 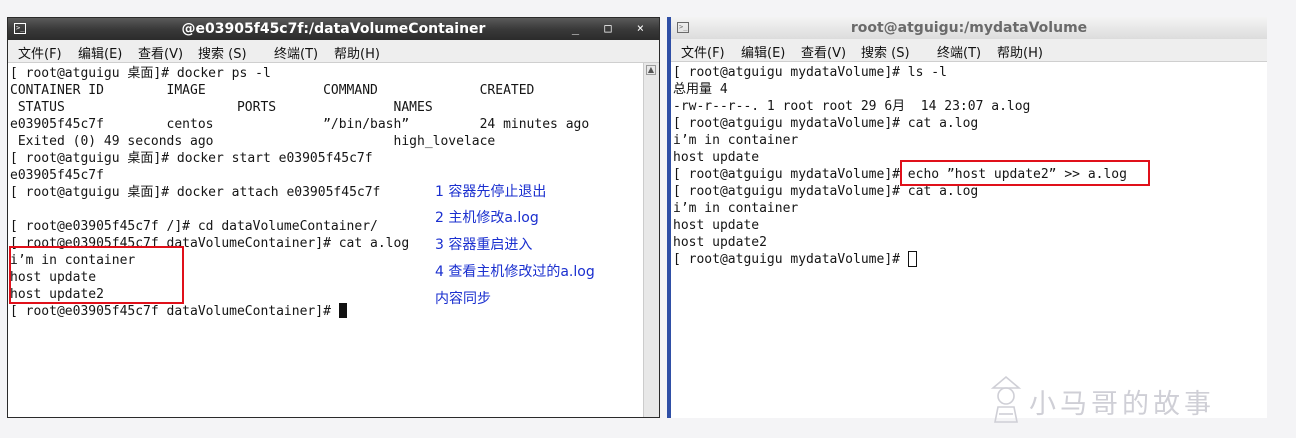 What do you see at coordinates (826, 123) in the screenshot?
I see `terminal-line: [ root@atguigu mydataVolume]# cat a.log` at bounding box center [826, 123].